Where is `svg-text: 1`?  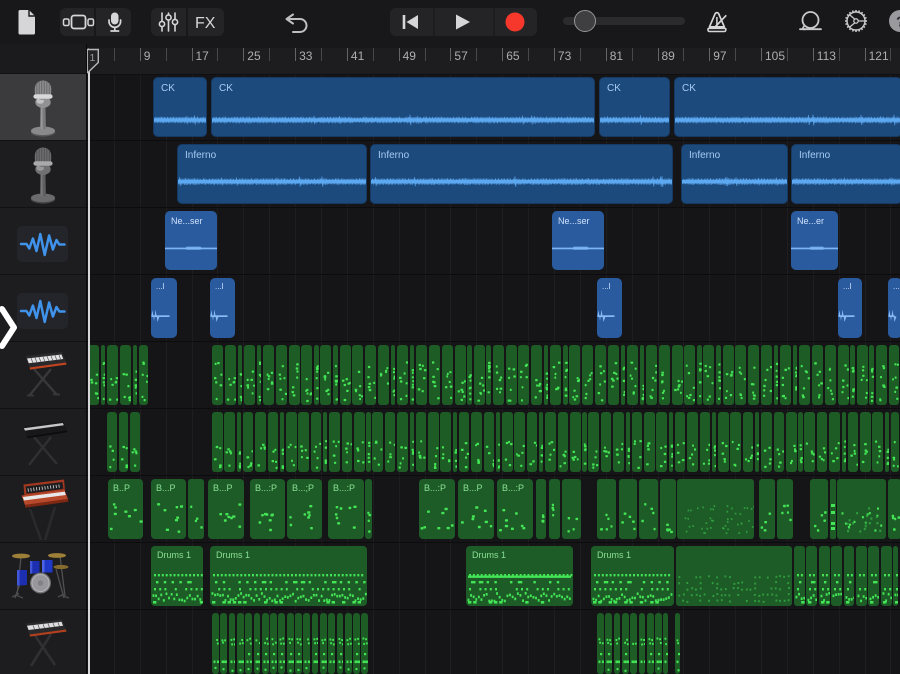 svg-text: 1 is located at coordinates (93, 58).